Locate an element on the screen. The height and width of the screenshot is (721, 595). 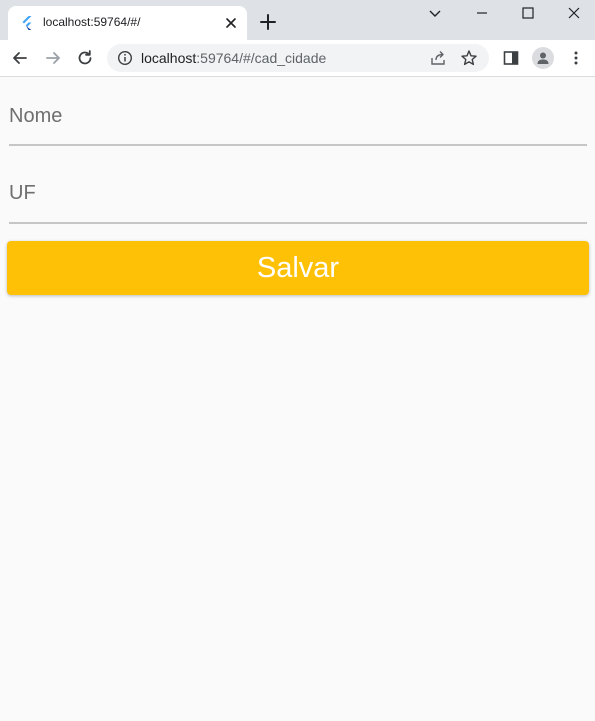
minimize-icon is located at coordinates (482, 13).